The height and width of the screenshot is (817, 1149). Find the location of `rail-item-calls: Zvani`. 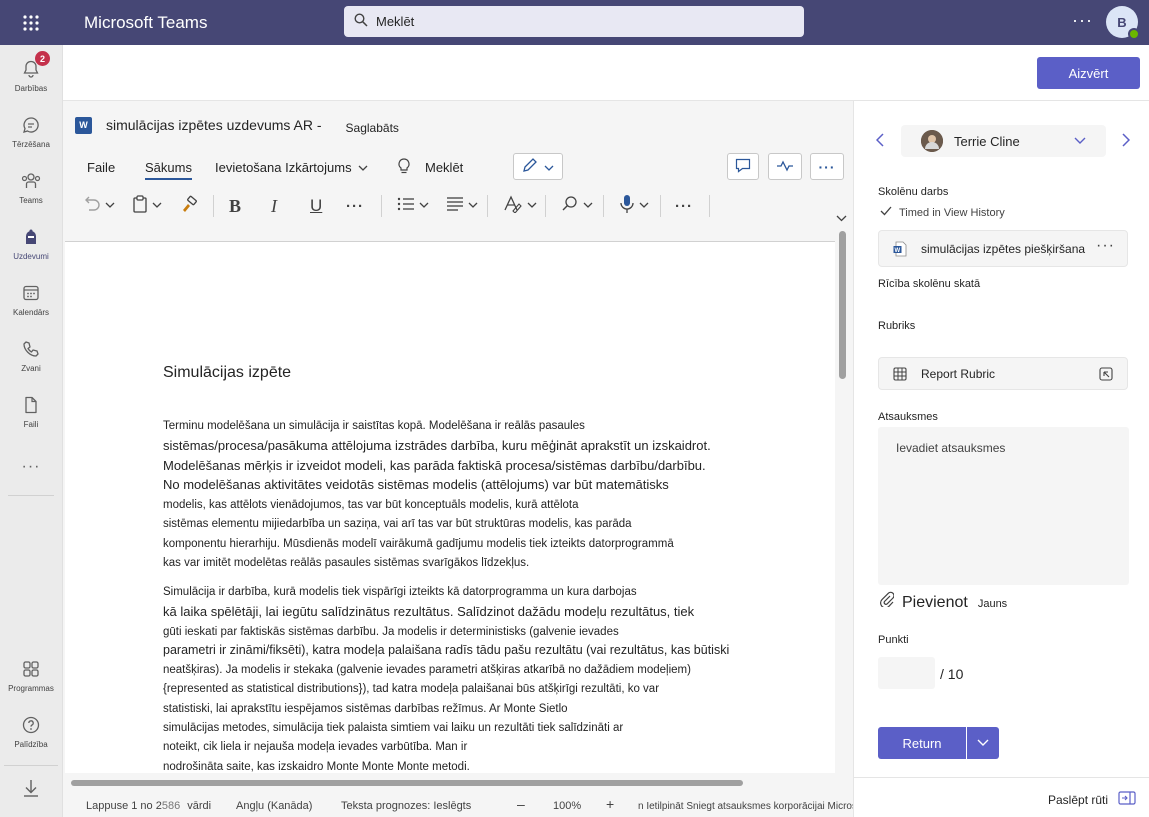

rail-item-calls: Zvani is located at coordinates (31, 354).